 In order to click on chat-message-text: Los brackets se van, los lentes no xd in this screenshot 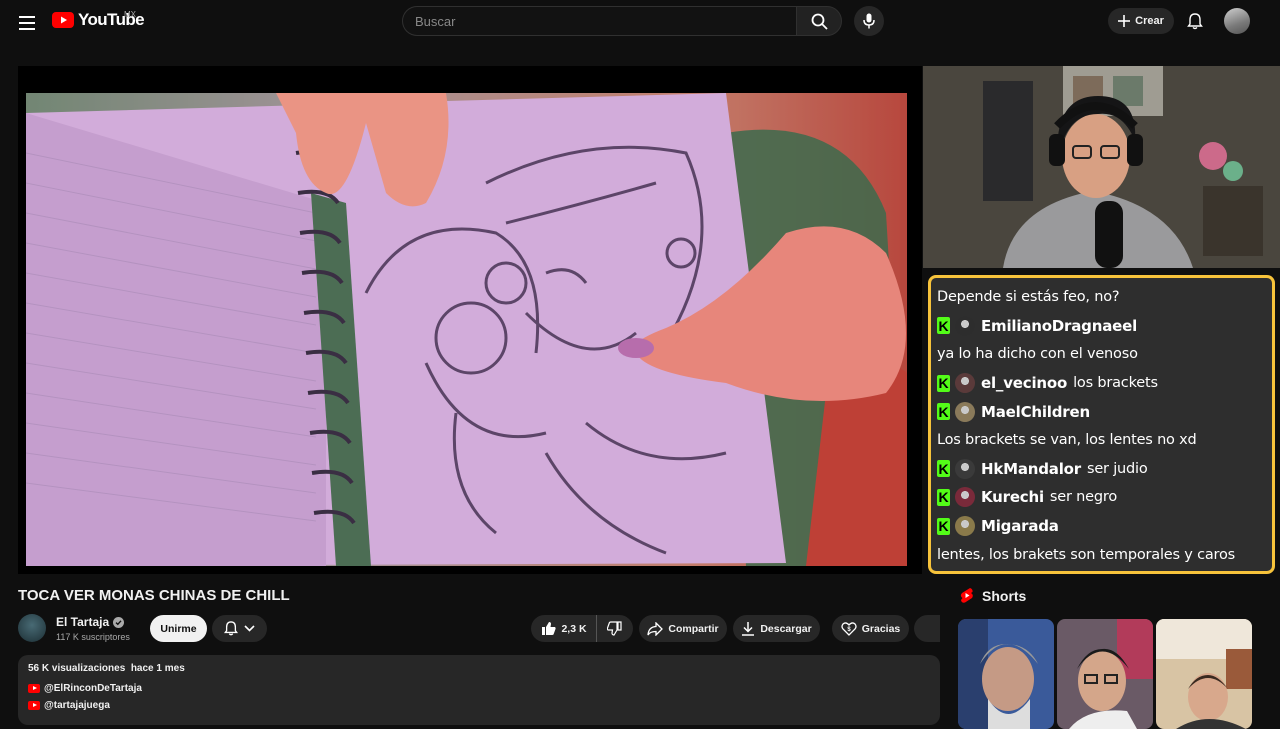, I will do `click(1067, 440)`.